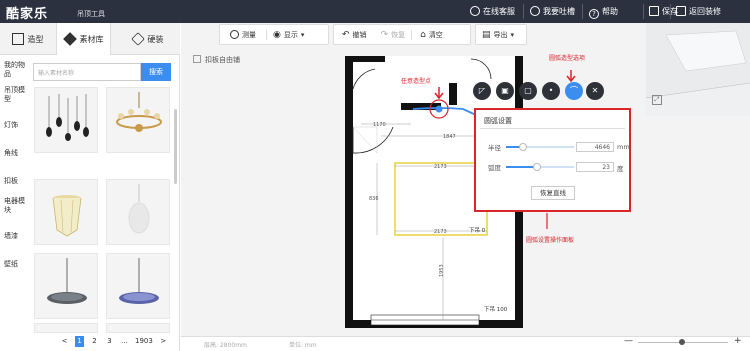 This screenshot has height=351, width=750. What do you see at coordinates (595, 167) in the screenshot?
I see `angle-input: 23` at bounding box center [595, 167].